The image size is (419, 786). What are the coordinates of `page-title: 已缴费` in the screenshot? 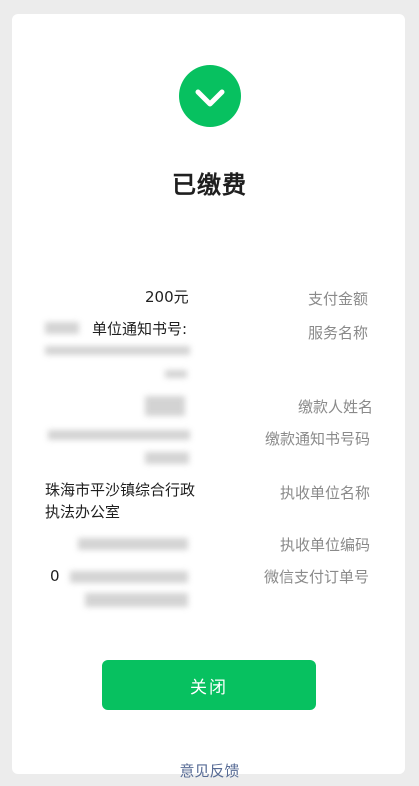 It's located at (209, 185).